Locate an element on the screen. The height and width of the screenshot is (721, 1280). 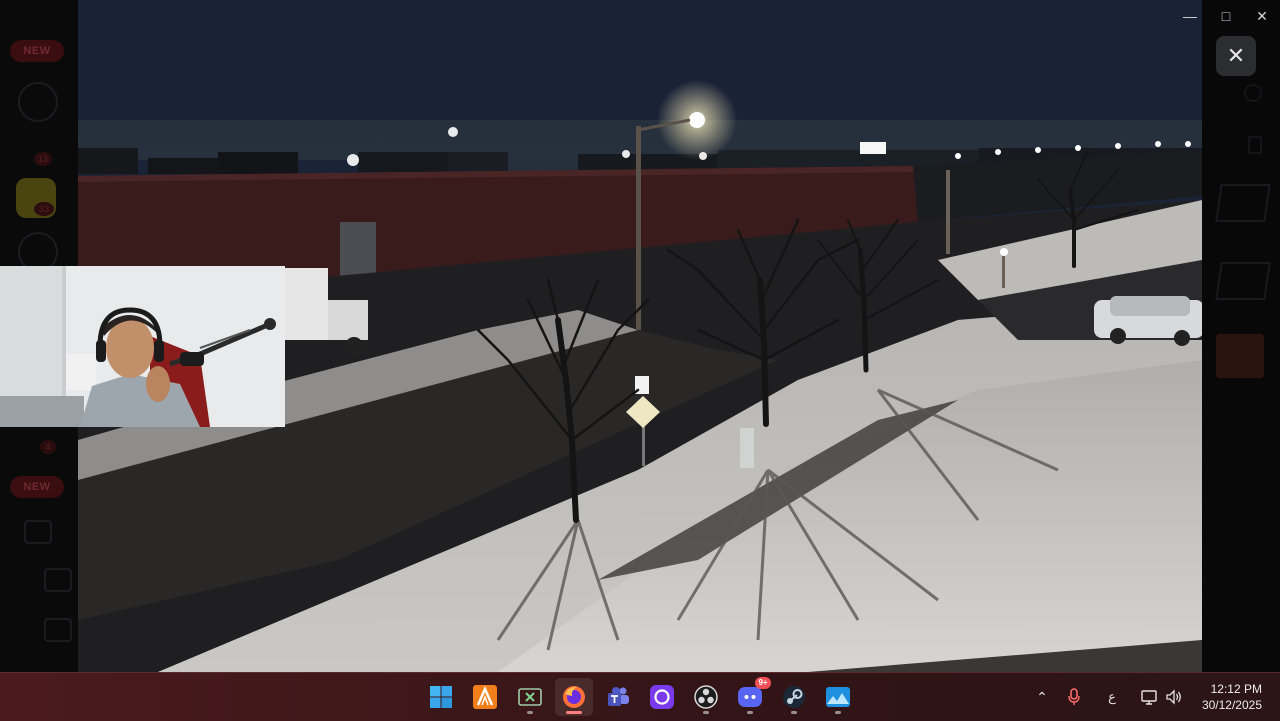
teams-icon is located at coordinates (618, 696).